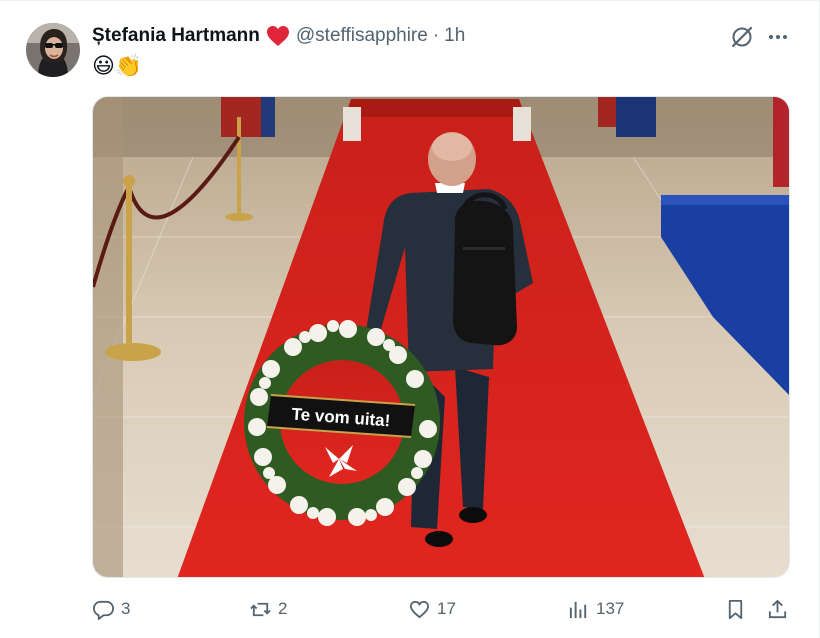 The height and width of the screenshot is (638, 820). I want to click on tweet-actions: 3 2 17 137, so click(410, 609).